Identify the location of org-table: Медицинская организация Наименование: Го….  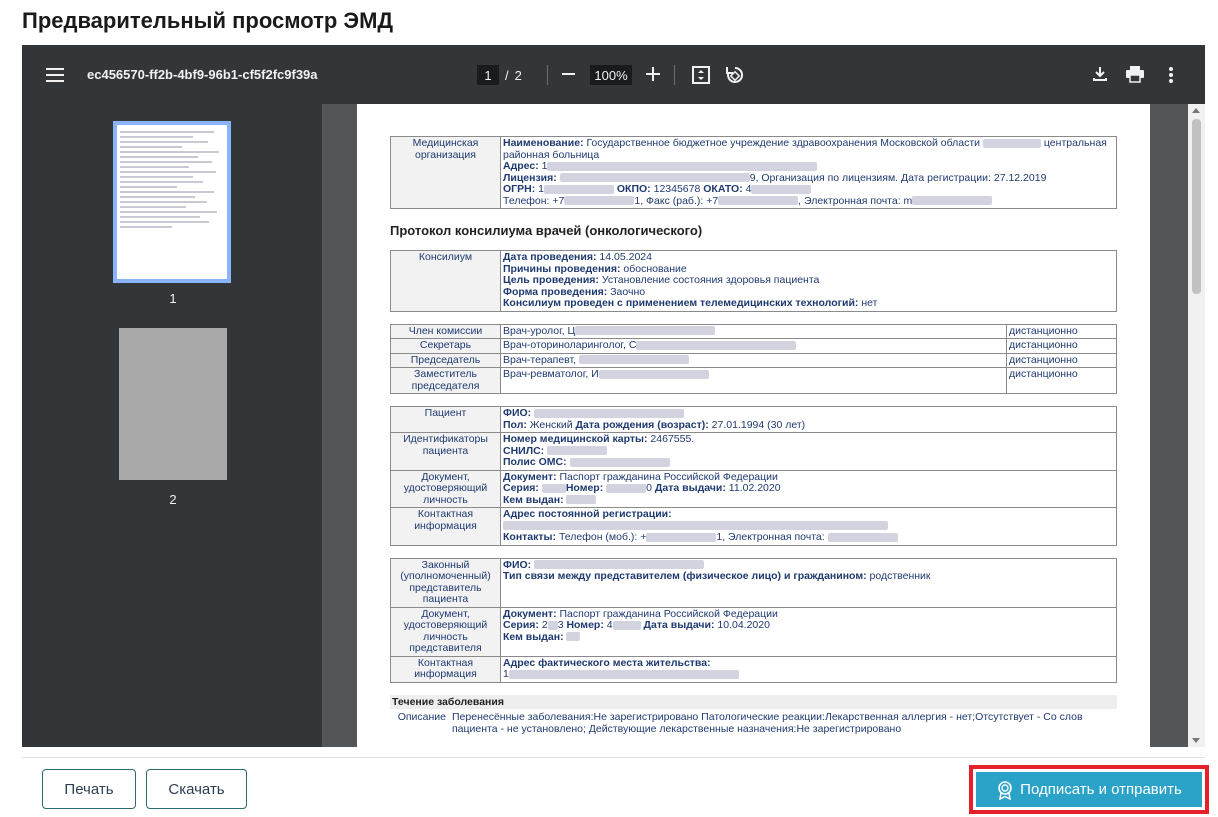
(753, 172).